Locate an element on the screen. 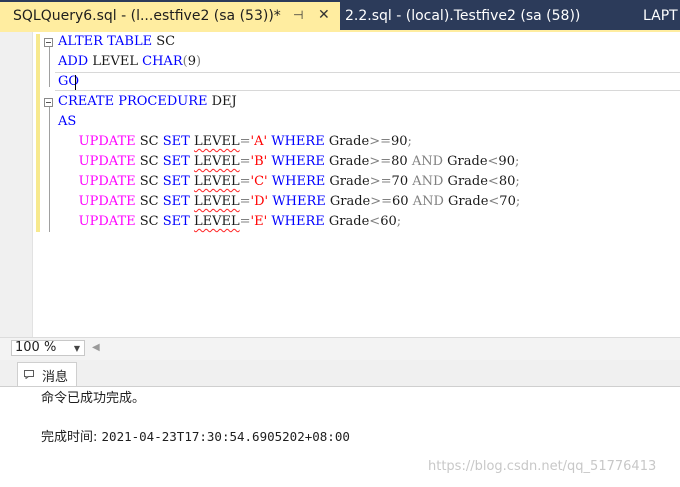 The width and height of the screenshot is (680, 487). line-gutter is located at coordinates (16, 184).